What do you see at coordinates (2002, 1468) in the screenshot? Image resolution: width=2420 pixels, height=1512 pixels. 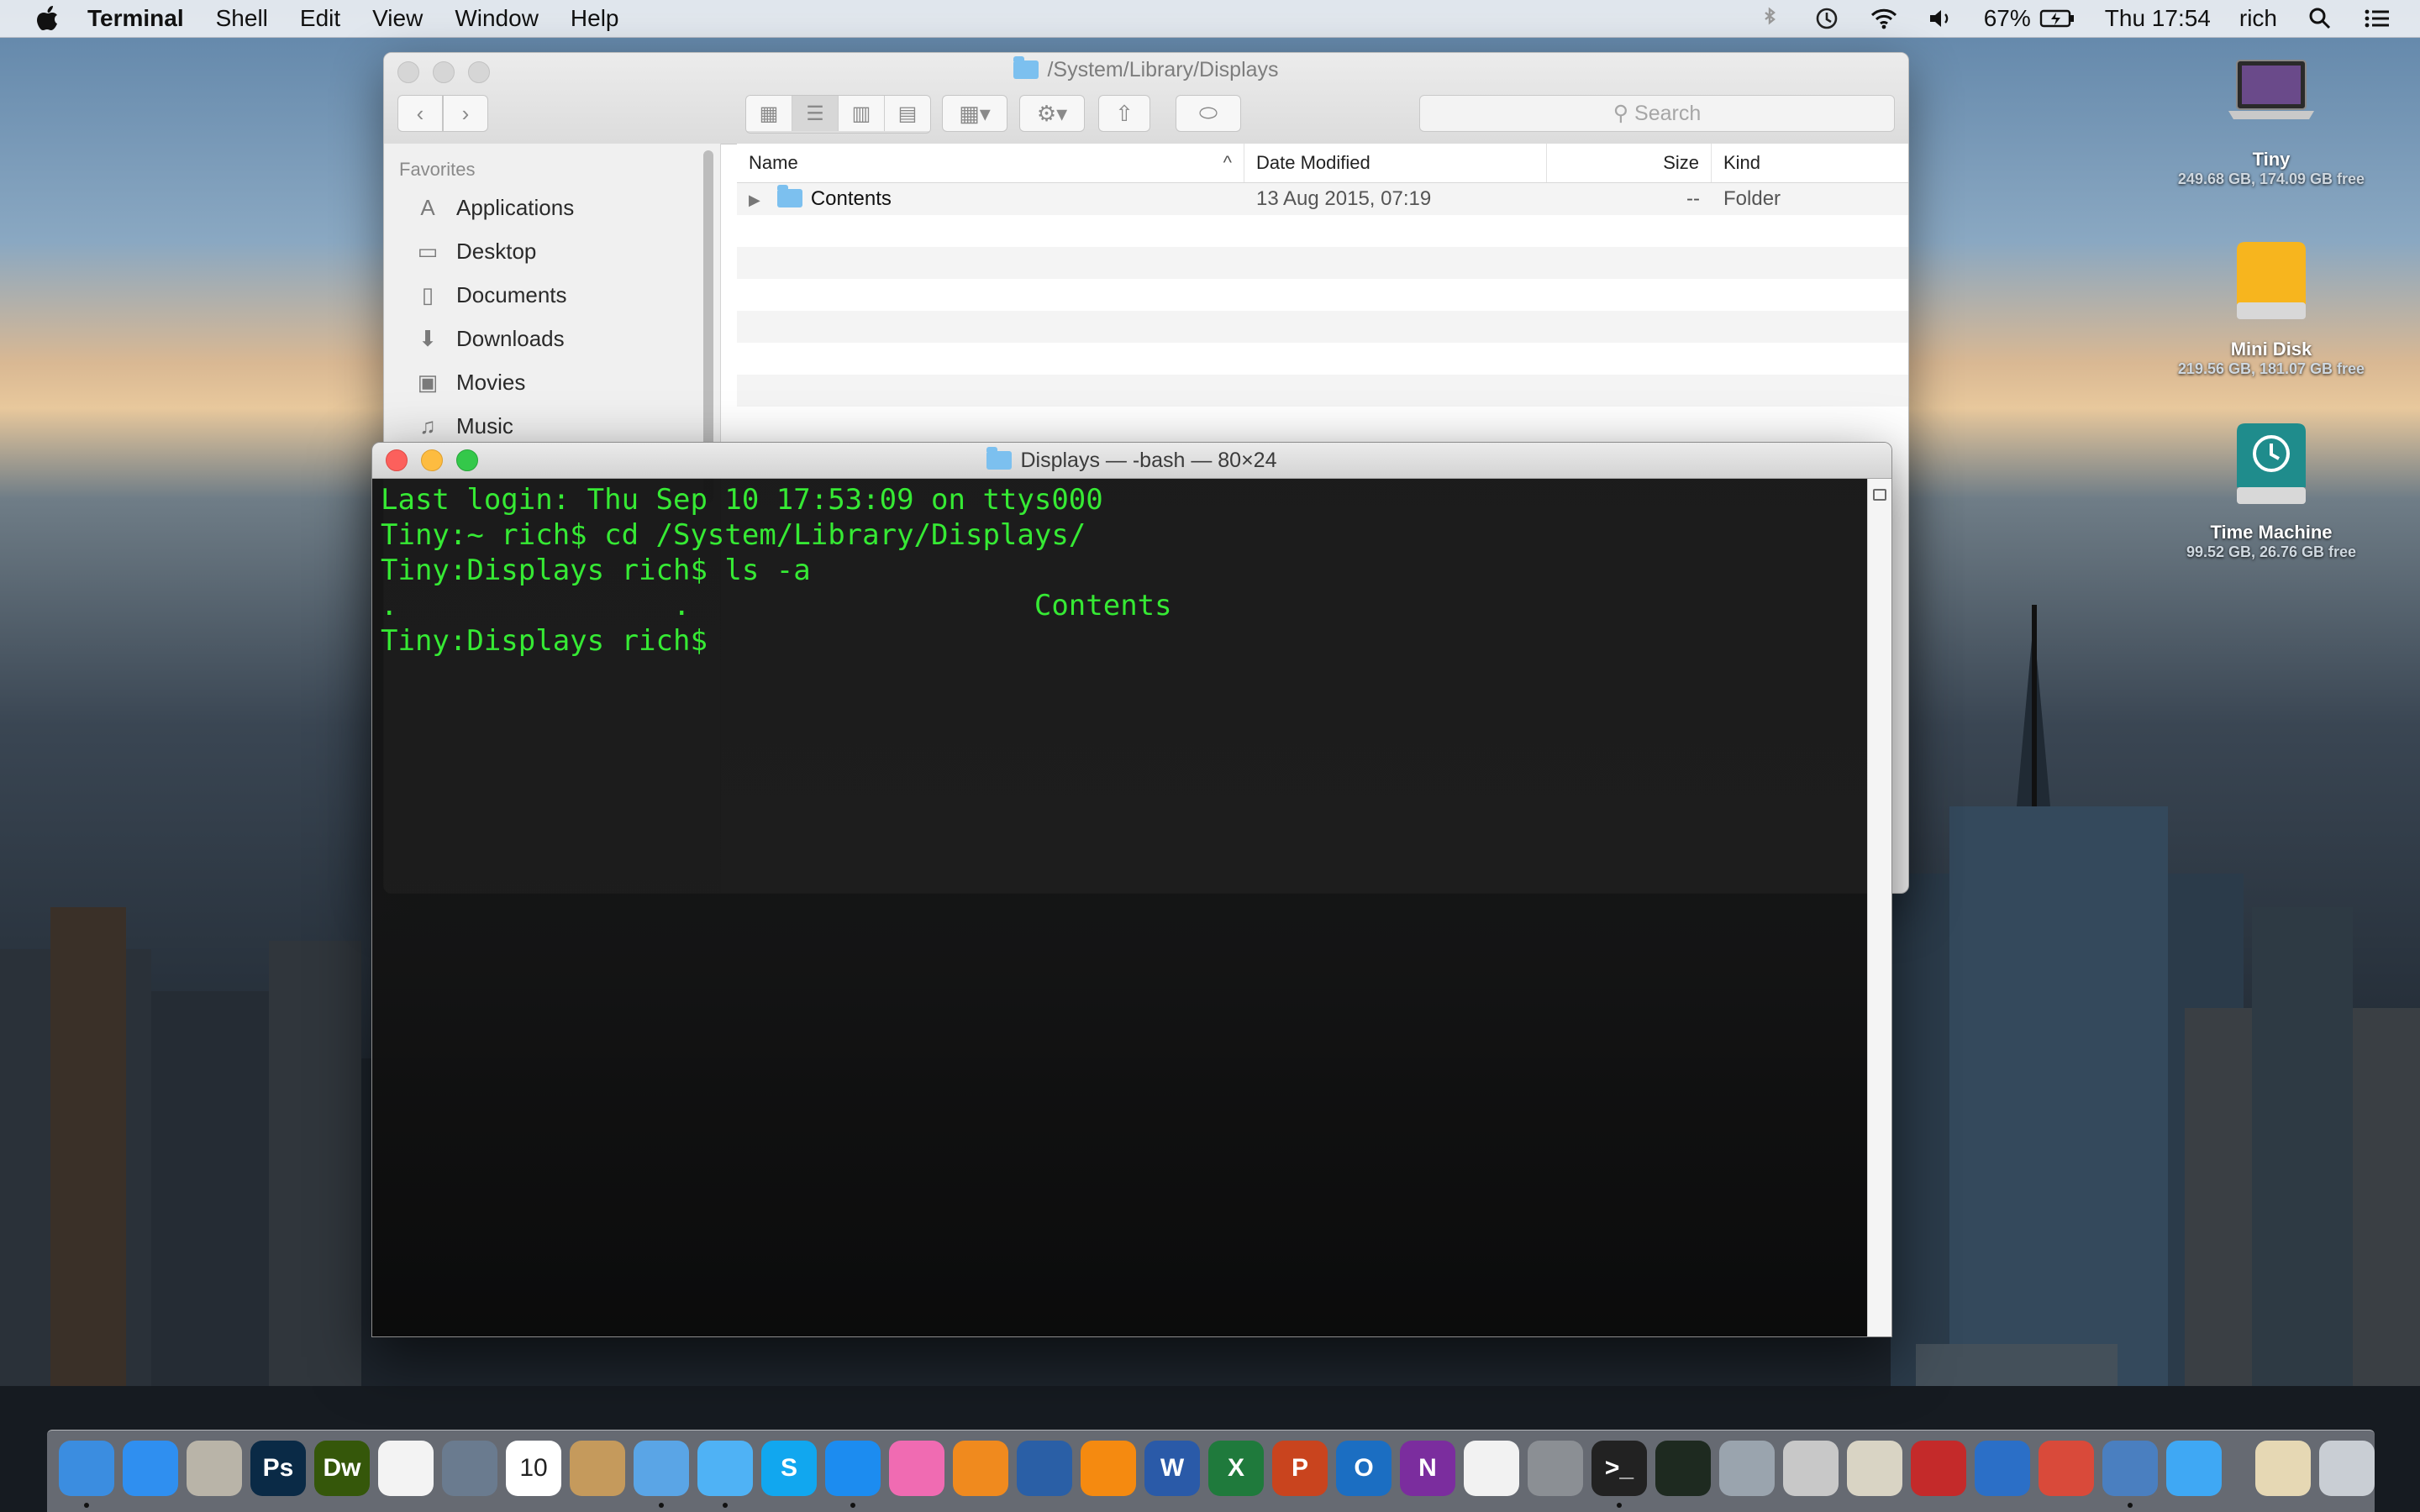 I see `dock-migration-assistant-icon` at bounding box center [2002, 1468].